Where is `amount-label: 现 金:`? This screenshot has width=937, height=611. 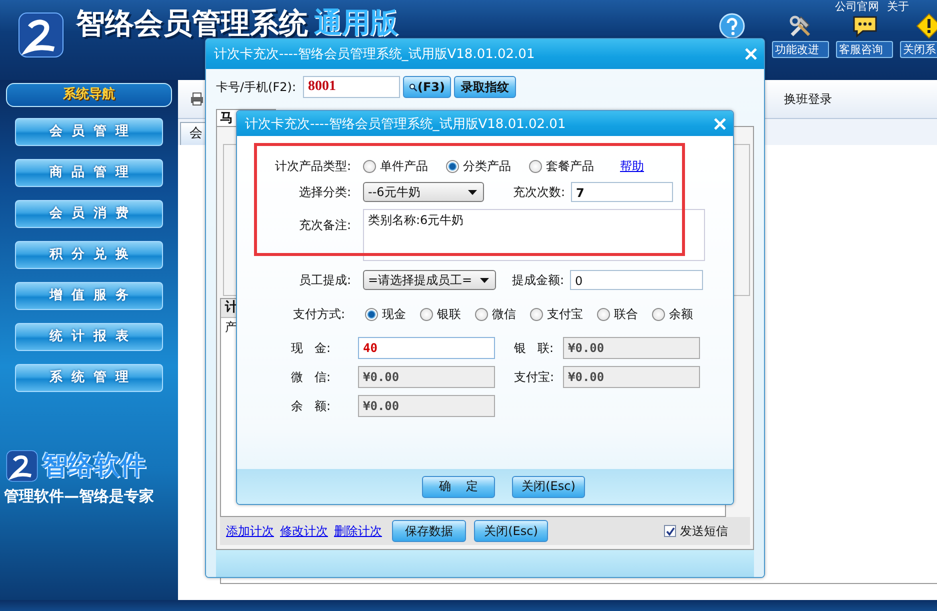 amount-label: 现 金: is located at coordinates (311, 348).